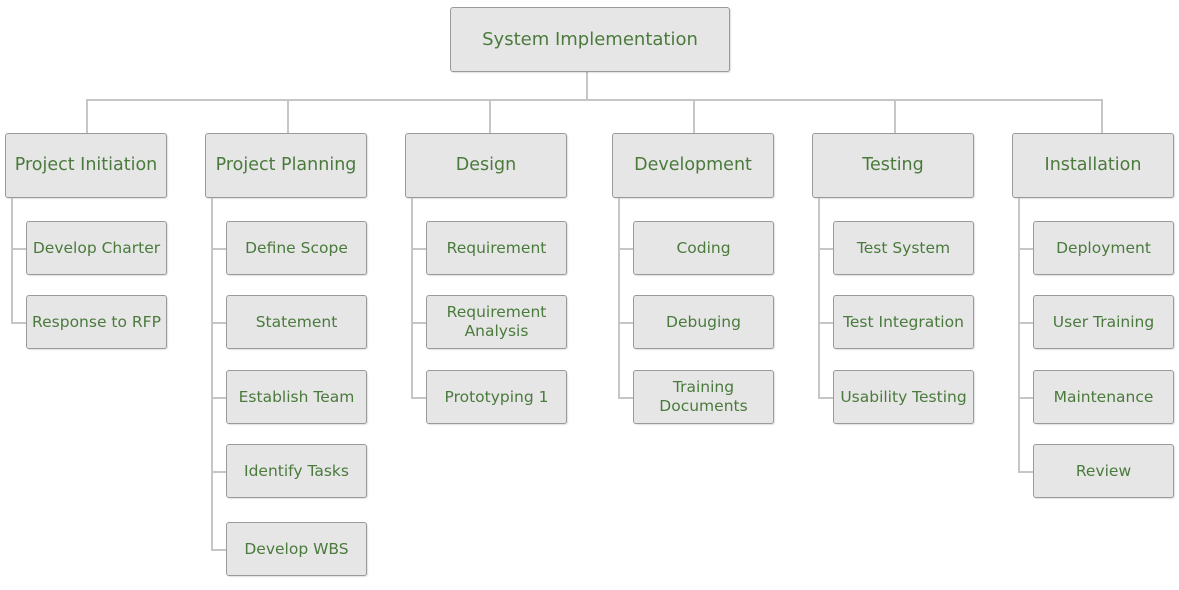 The height and width of the screenshot is (590, 1179). I want to click on phase-bus, so click(594, 100).